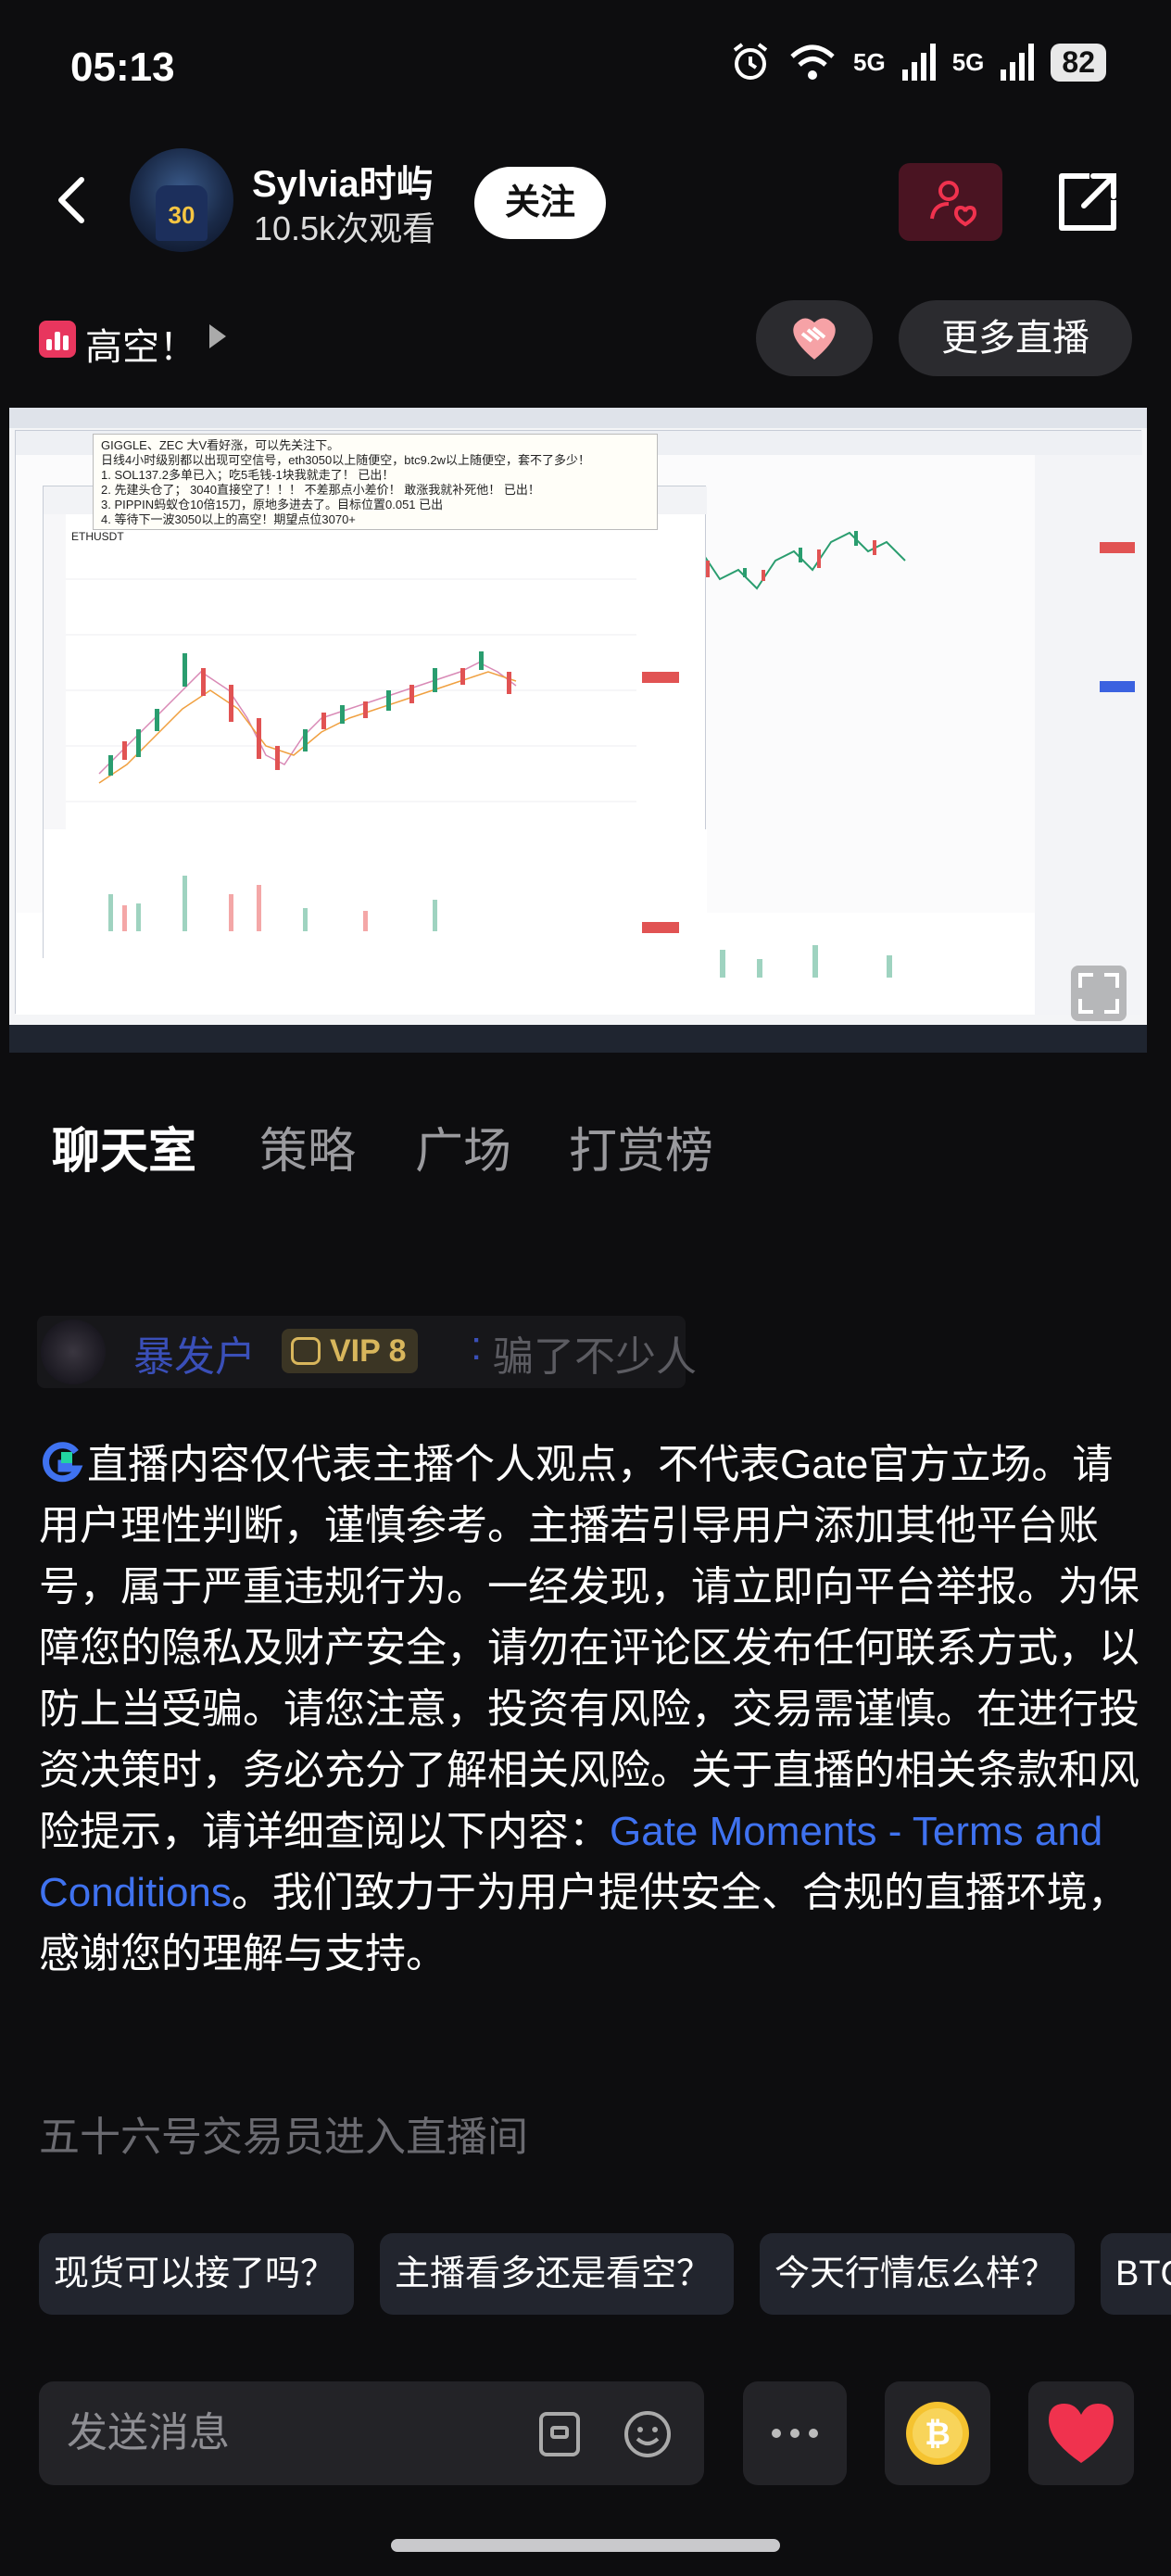 This screenshot has height=2576, width=1171. I want to click on tab-square: 广场, so click(463, 1146).